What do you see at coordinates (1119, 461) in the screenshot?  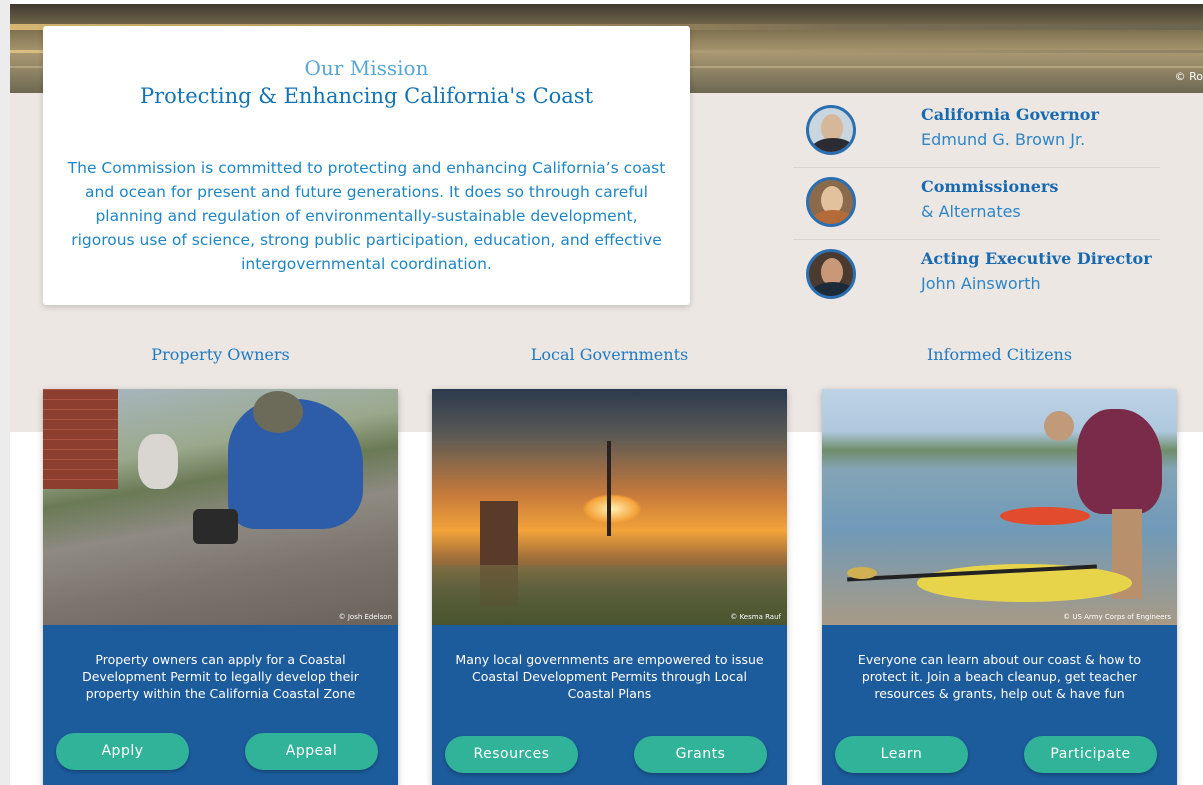 I see `person-shape` at bounding box center [1119, 461].